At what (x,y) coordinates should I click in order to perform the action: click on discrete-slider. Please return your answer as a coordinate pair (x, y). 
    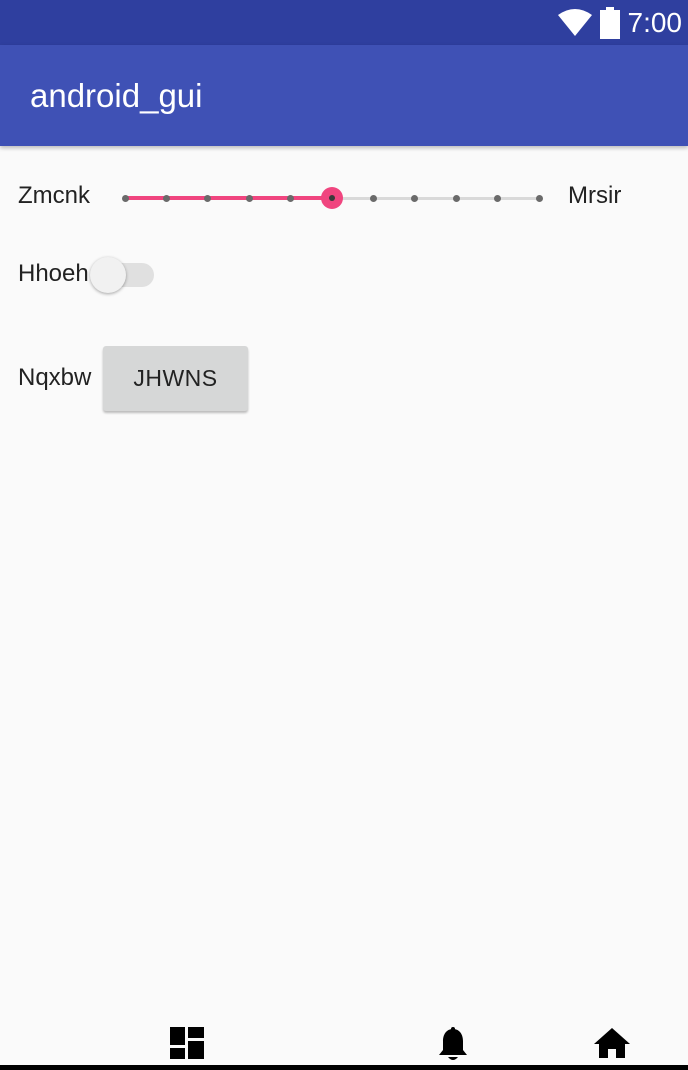
    Looking at the image, I should click on (332, 198).